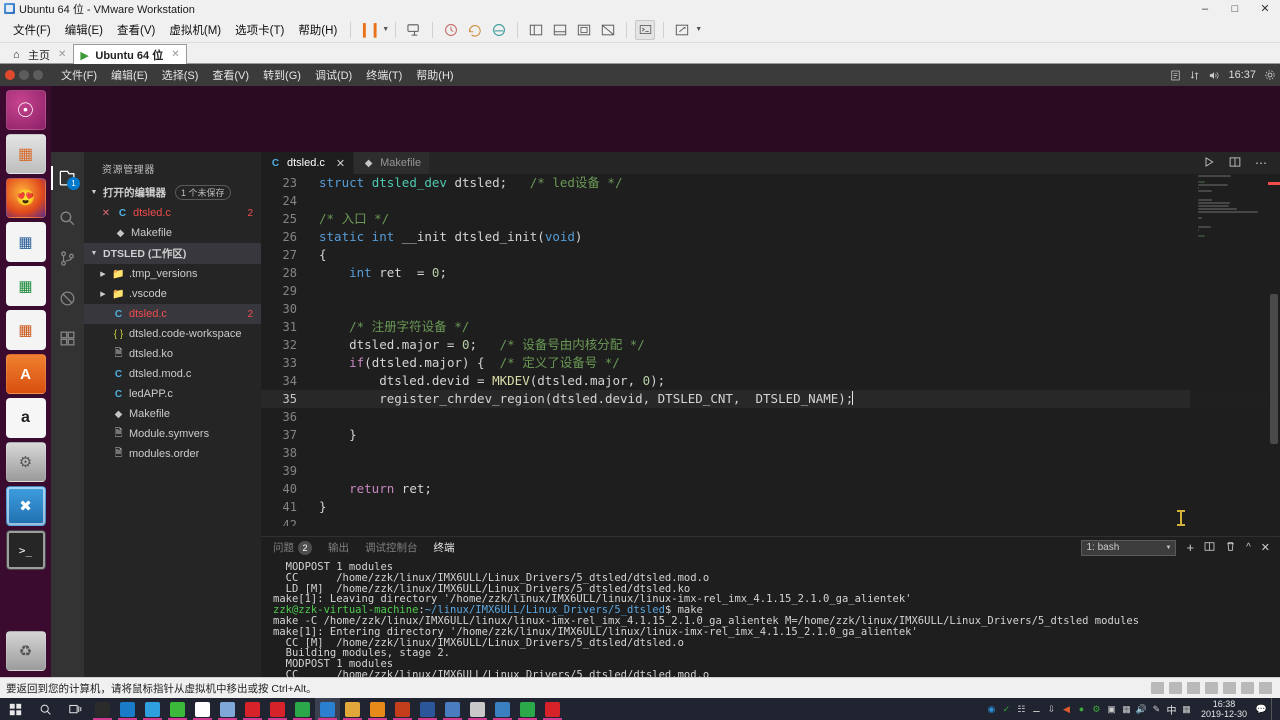  Describe the element at coordinates (385, 29) in the screenshot. I see `dropdown-caret-icon: ▼` at that location.